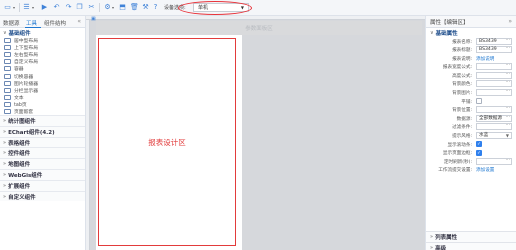 The image size is (516, 250). Describe the element at coordinates (479, 101) in the screenshot. I see `property-checkbox` at that location.